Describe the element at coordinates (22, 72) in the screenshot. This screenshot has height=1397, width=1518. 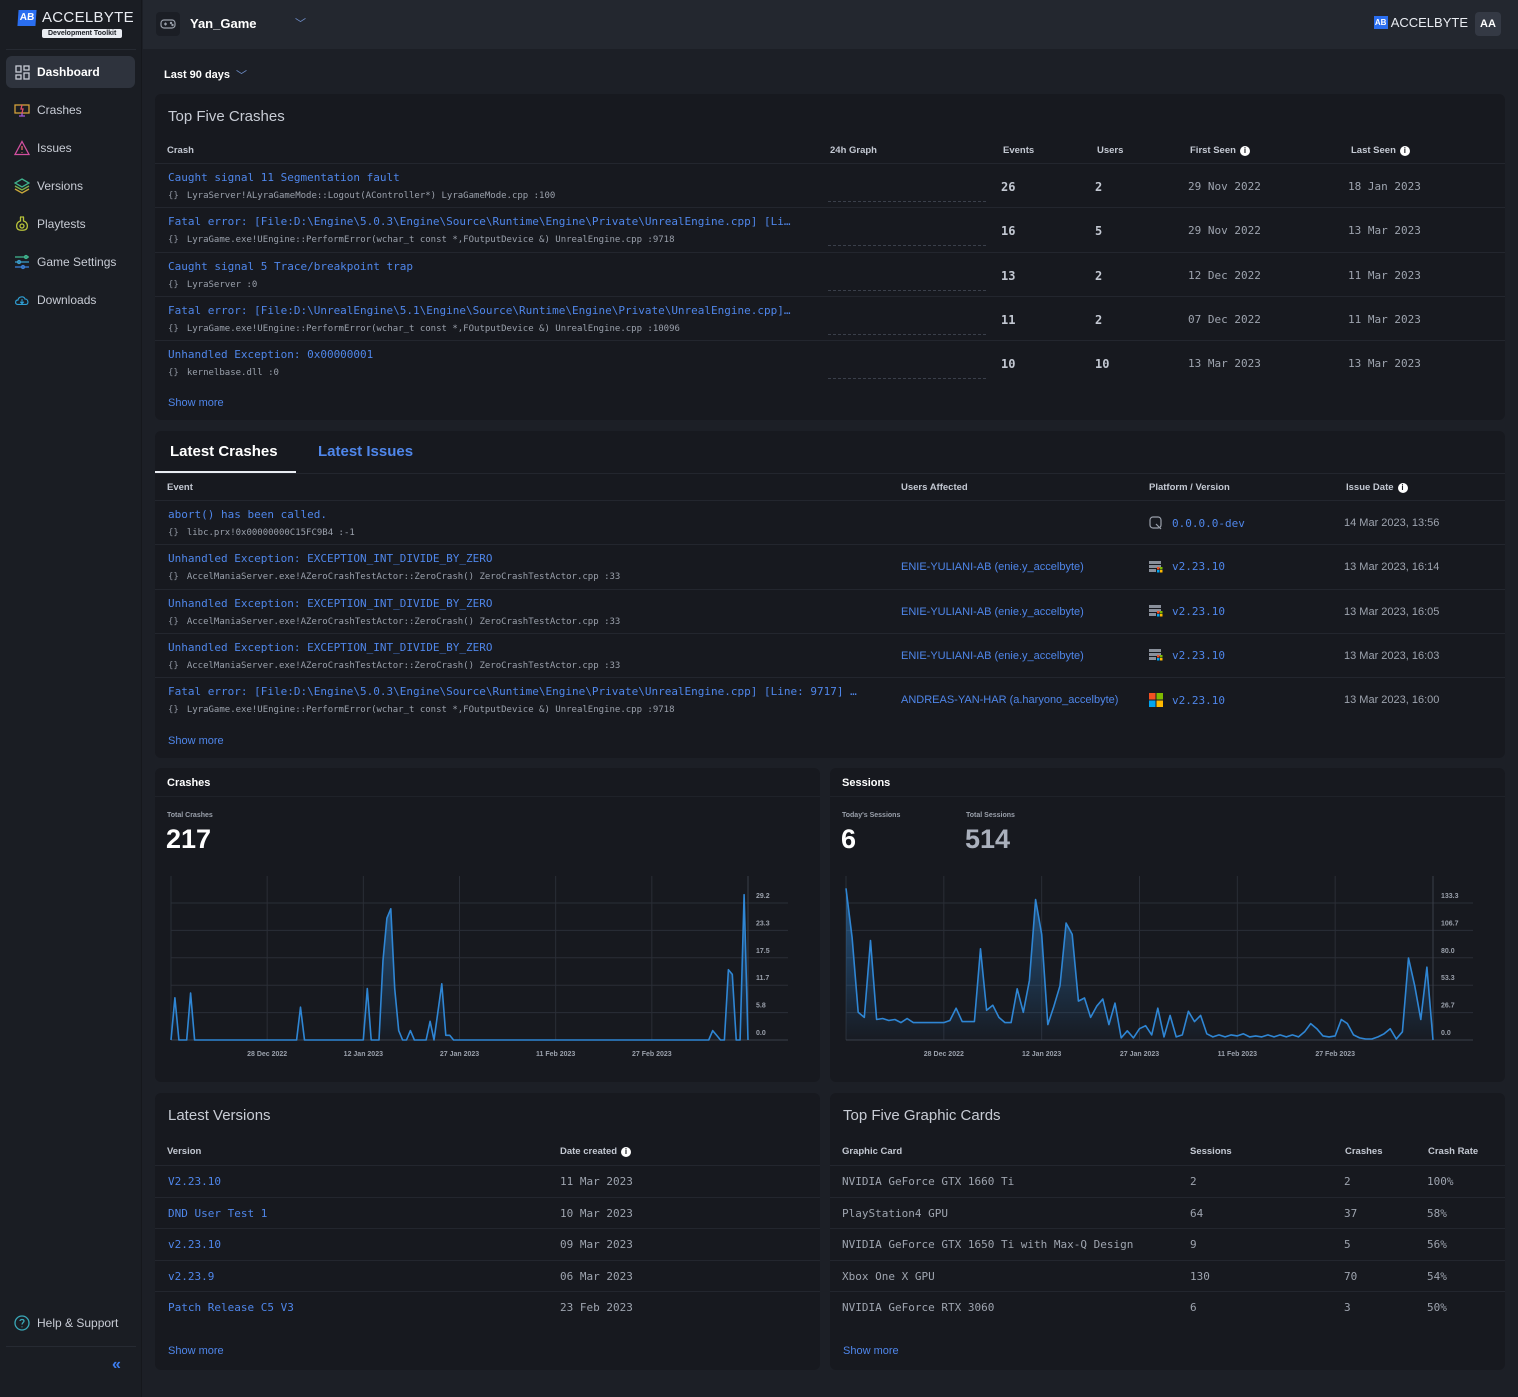
I see `dashboard-icon` at that location.